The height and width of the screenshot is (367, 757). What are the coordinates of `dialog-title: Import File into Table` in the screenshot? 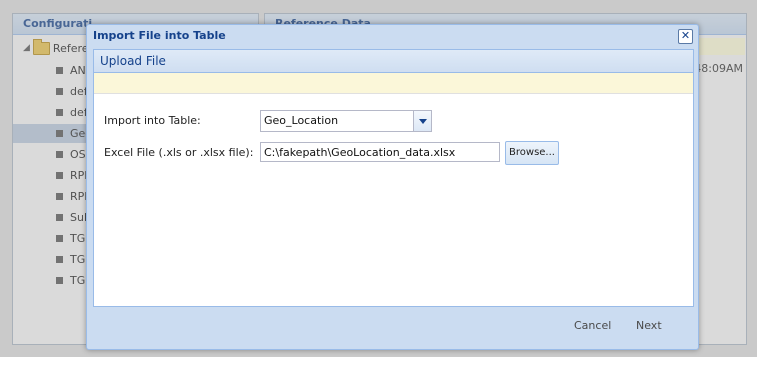 It's located at (159, 35).